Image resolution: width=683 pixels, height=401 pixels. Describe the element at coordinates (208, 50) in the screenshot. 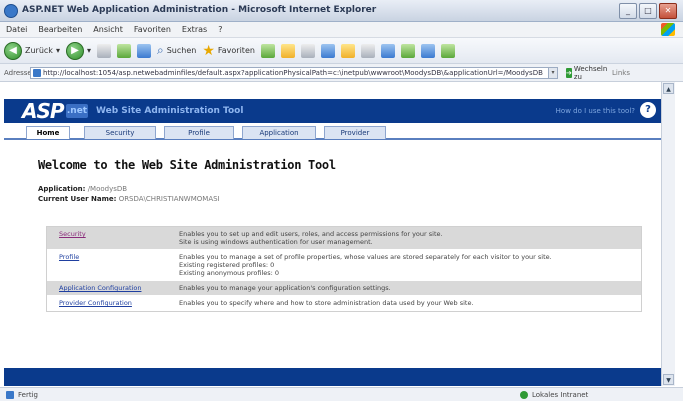

I see `star-icon: ★` at that location.